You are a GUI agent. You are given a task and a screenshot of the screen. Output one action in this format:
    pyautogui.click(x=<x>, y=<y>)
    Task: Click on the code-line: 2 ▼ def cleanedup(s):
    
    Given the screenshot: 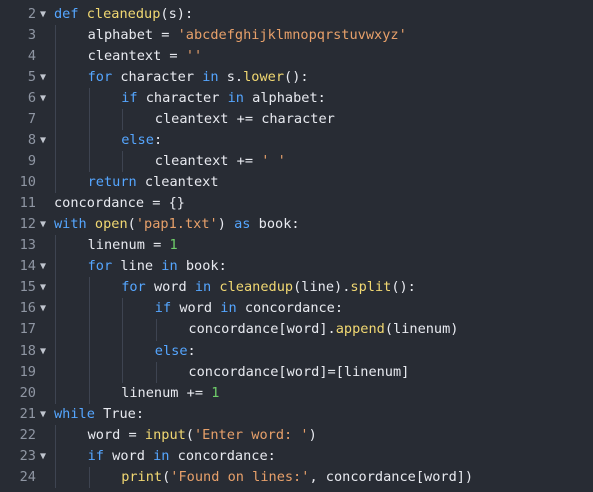 What is the action you would take?
    pyautogui.click(x=296, y=14)
    